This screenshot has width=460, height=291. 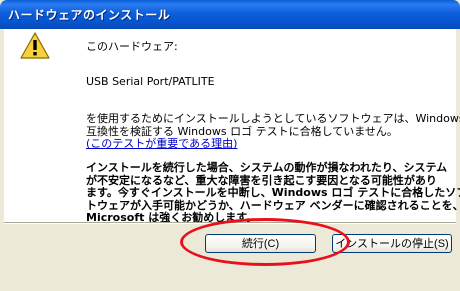 What do you see at coordinates (230, 14) in the screenshot?
I see `title-bar: ハードウェアのインストール` at bounding box center [230, 14].